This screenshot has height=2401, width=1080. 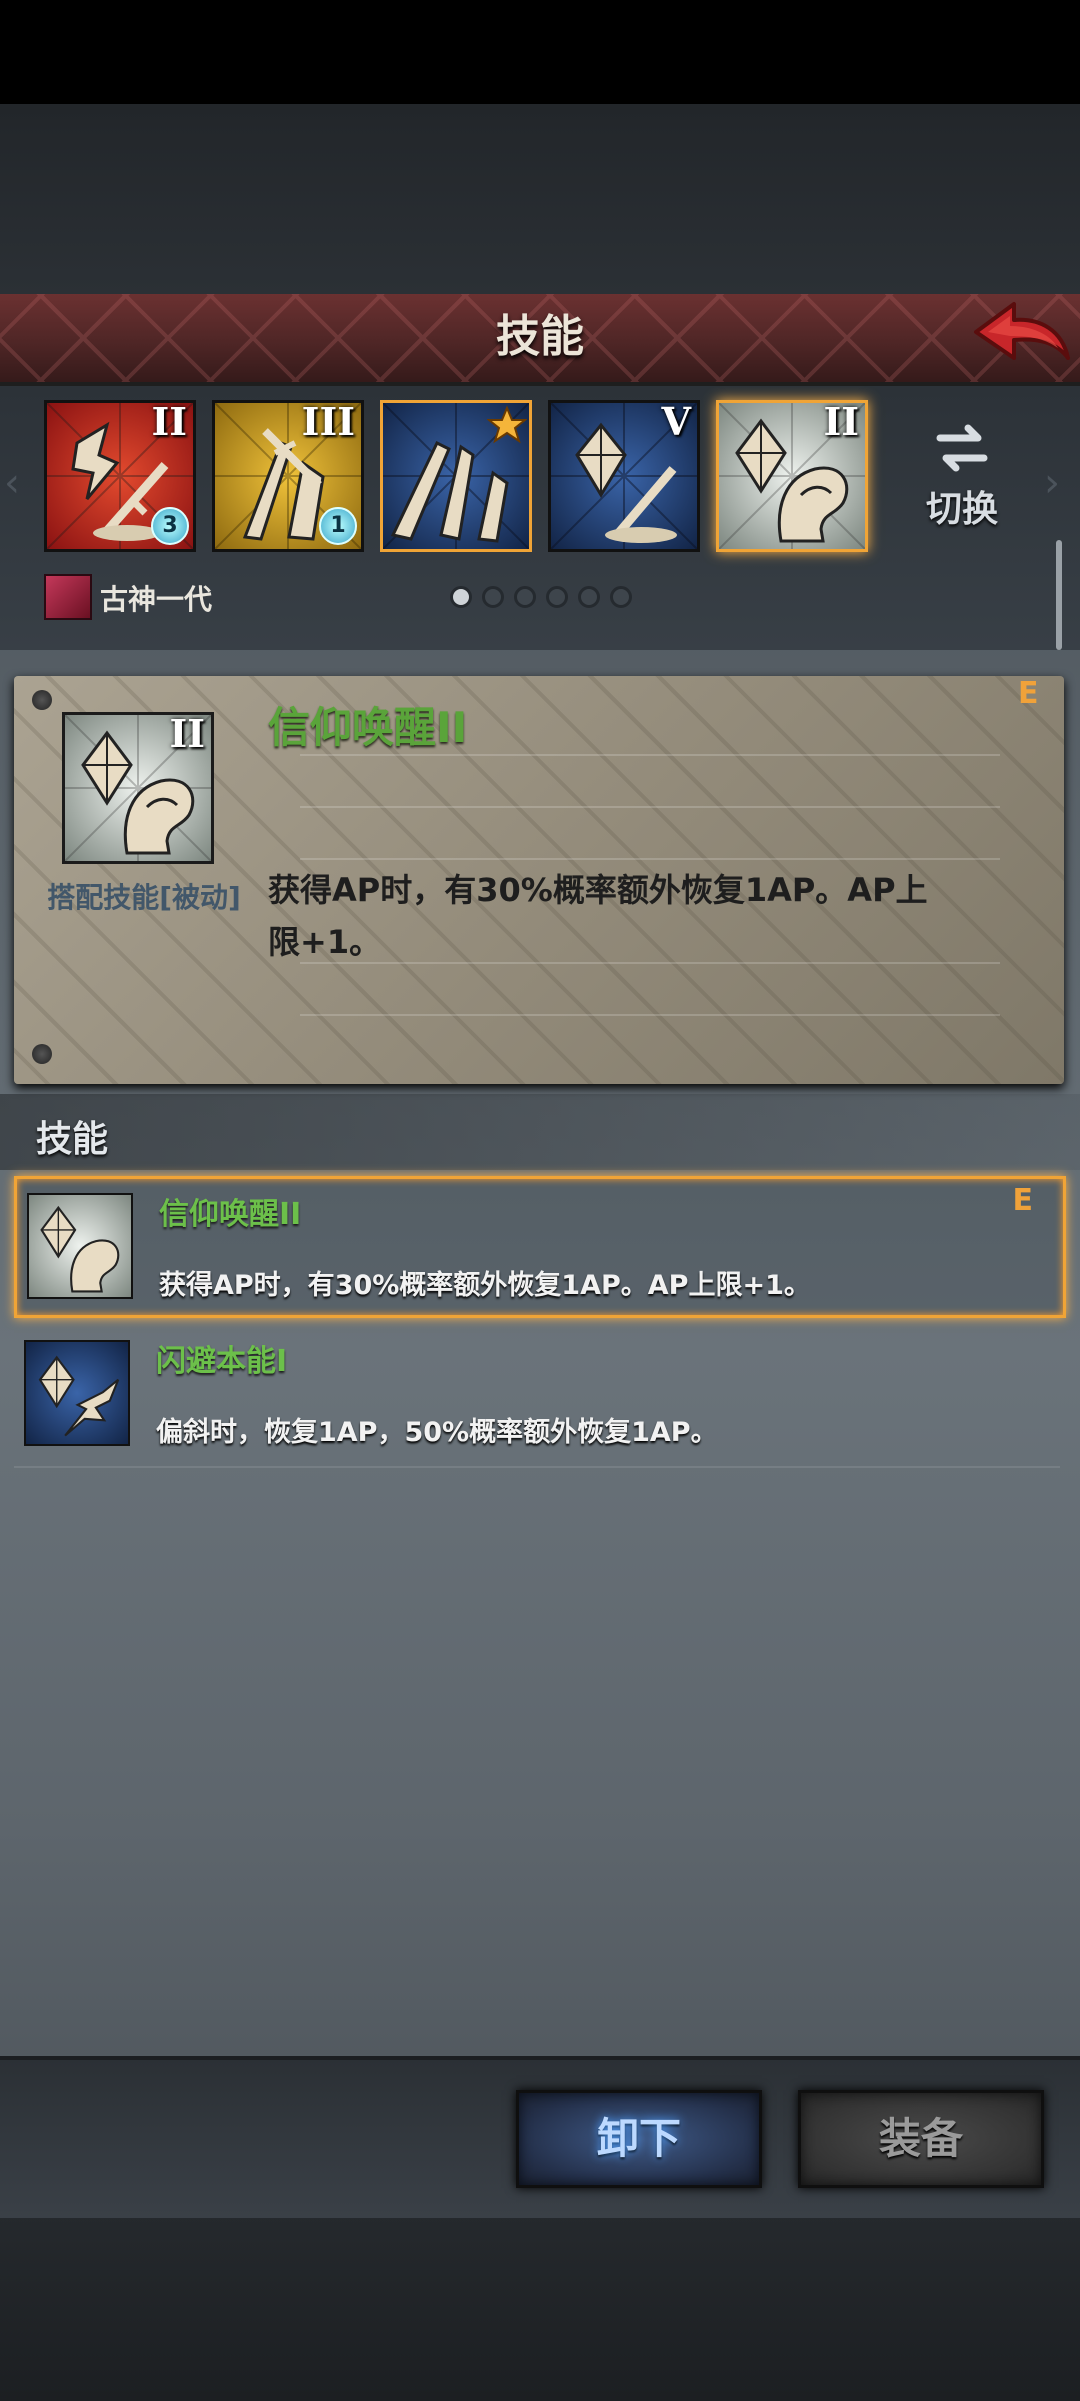 I want to click on page-indicator, so click(x=541, y=599).